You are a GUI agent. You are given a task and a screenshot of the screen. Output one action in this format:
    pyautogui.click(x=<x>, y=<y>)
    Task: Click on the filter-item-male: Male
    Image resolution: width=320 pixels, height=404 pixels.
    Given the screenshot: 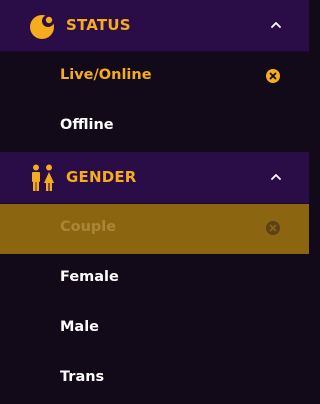 What is the action you would take?
    pyautogui.click(x=154, y=329)
    